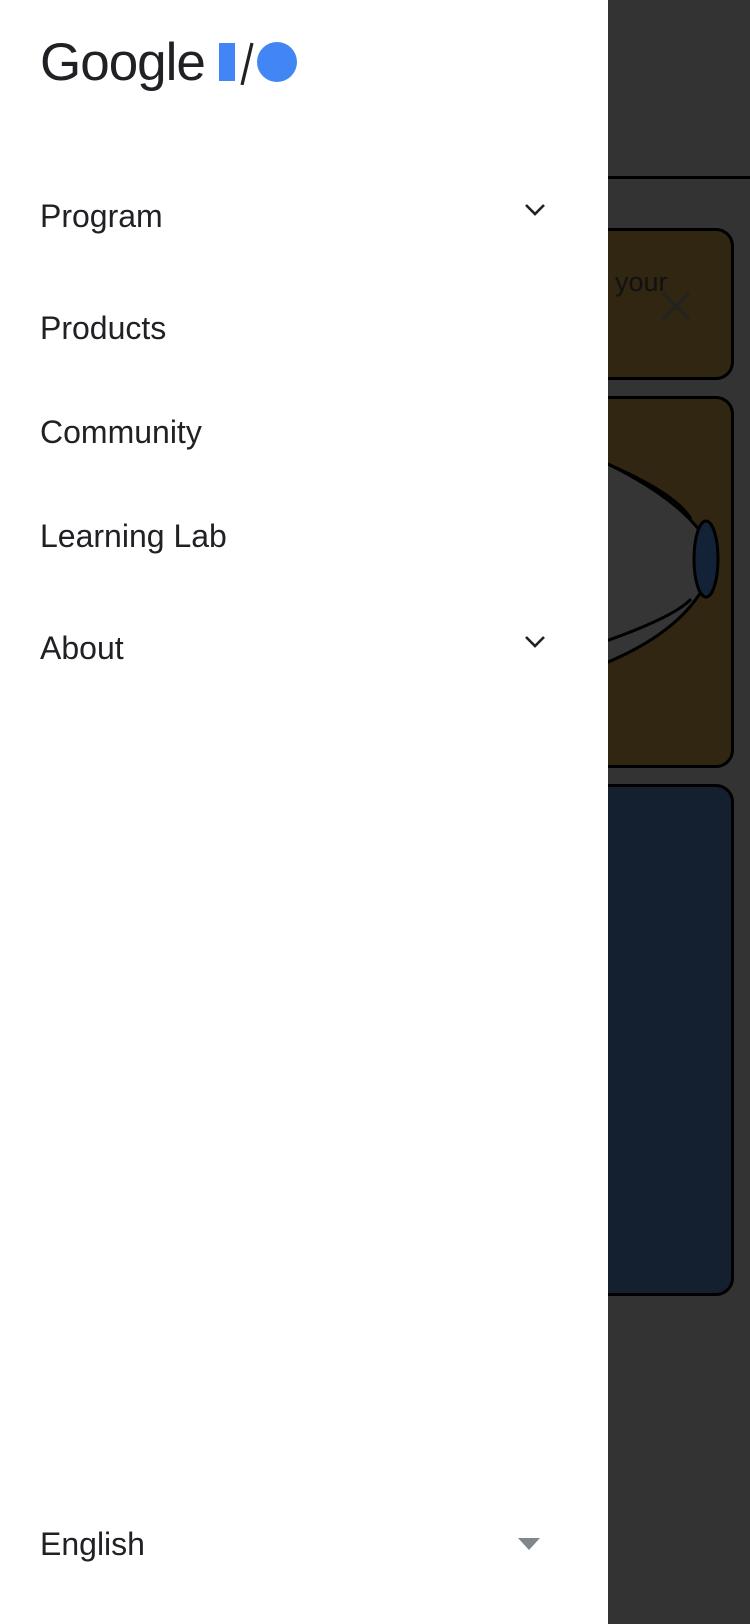 The image size is (750, 1624). Describe the element at coordinates (257, 63) in the screenshot. I see `io-logo-icon` at that location.